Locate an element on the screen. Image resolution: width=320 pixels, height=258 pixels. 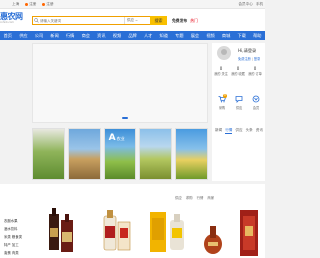
logo-text: 惠农网 is located at coordinates (11, 16).